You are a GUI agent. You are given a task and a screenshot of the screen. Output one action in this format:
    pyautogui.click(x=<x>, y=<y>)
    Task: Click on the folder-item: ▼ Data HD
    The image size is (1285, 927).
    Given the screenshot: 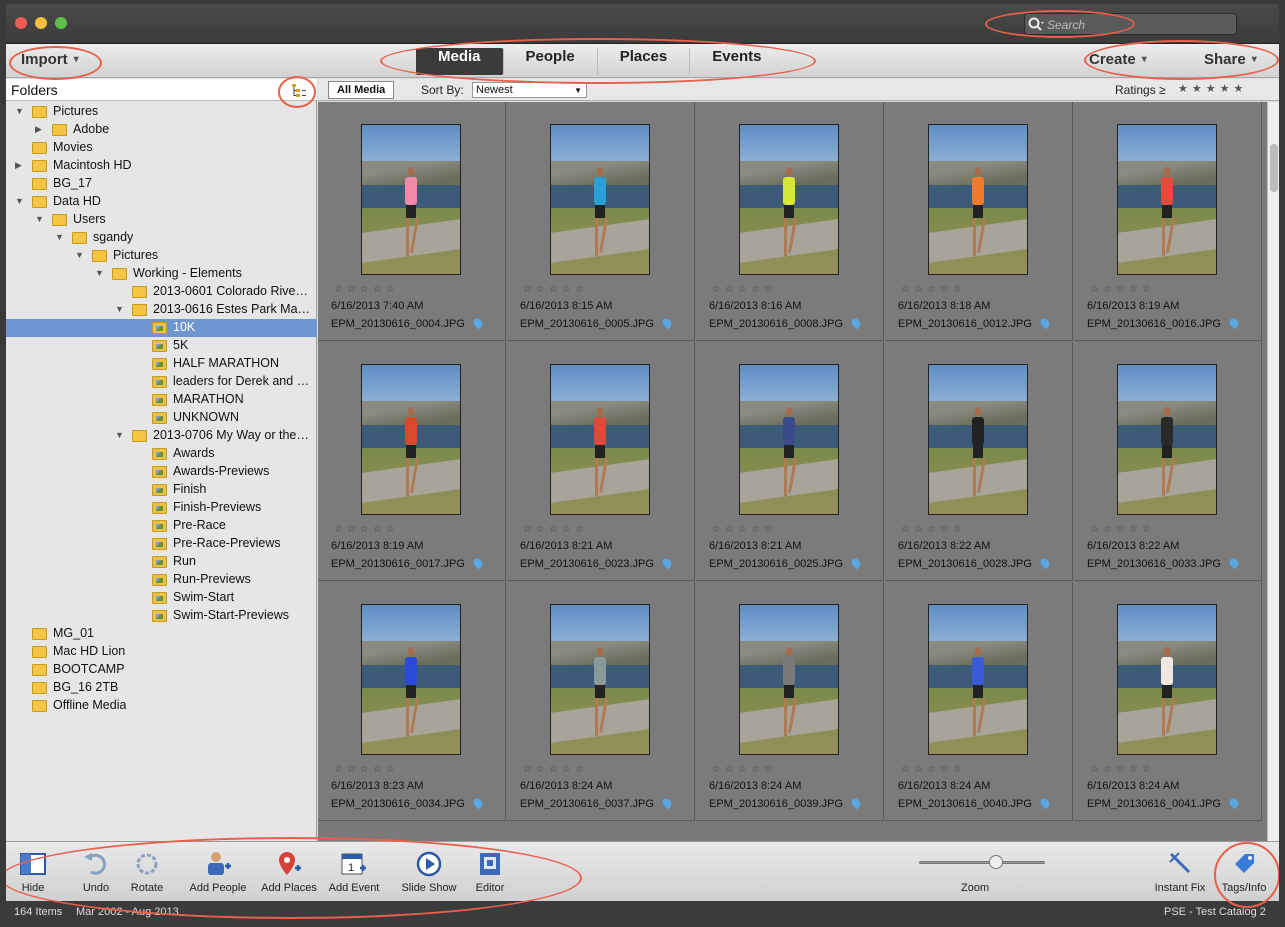 What is the action you would take?
    pyautogui.click(x=161, y=202)
    